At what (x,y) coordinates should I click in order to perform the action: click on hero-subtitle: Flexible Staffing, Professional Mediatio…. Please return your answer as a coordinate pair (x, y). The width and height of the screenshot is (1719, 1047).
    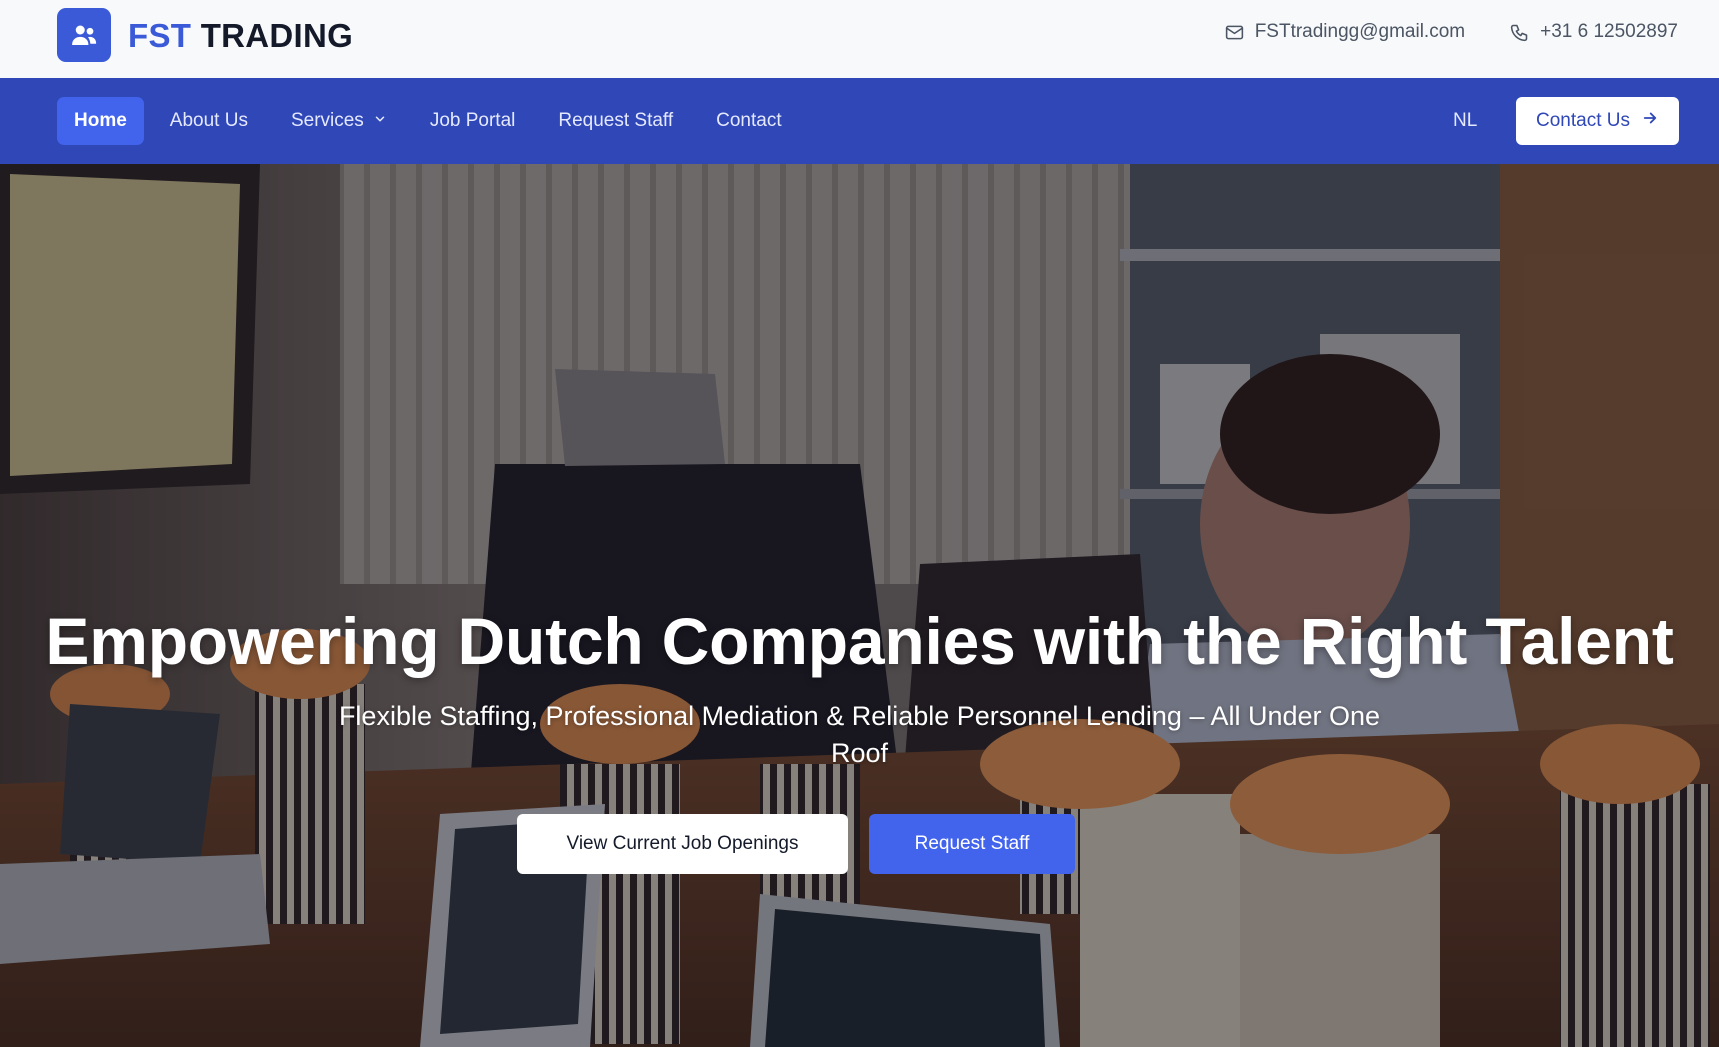
    Looking at the image, I should click on (859, 734).